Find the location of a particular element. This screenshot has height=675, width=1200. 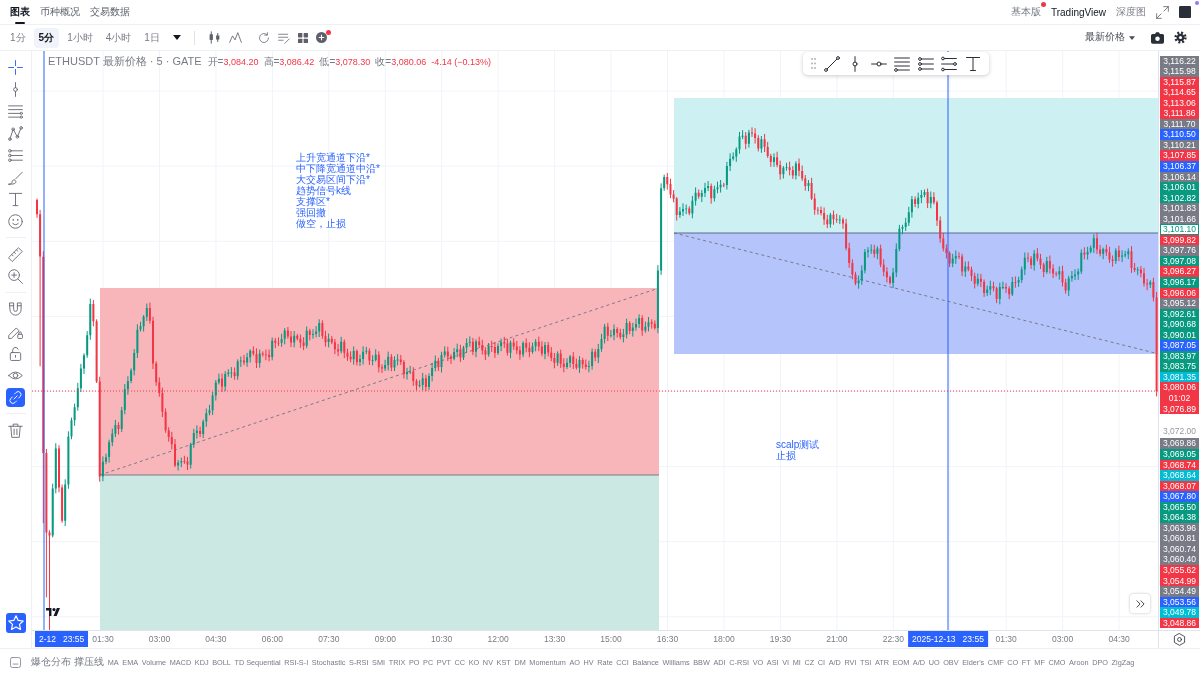

time-label: 18:00 is located at coordinates (724, 639).